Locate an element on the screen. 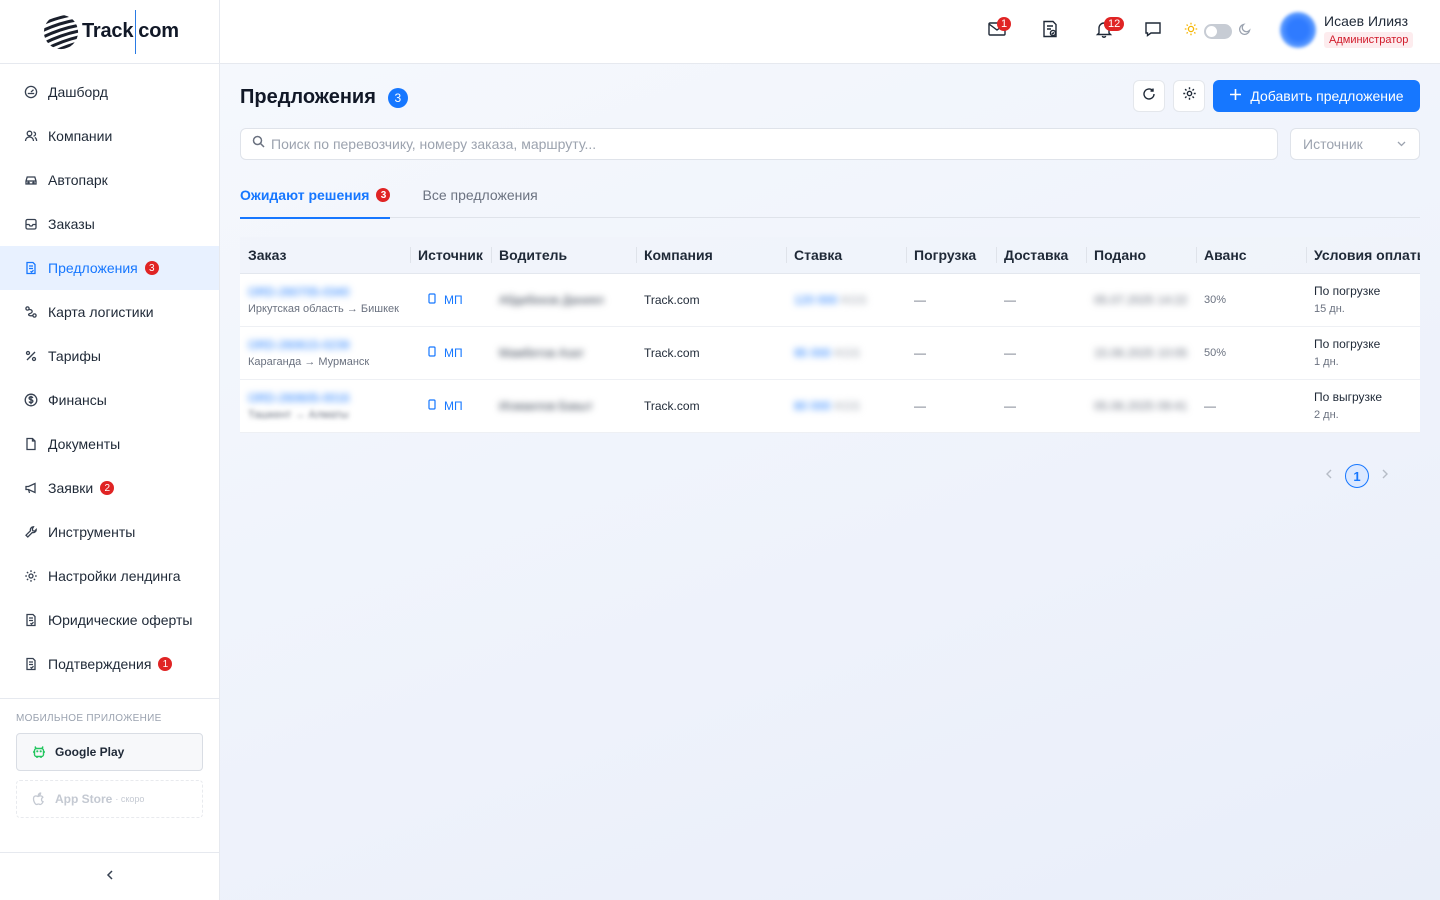 The width and height of the screenshot is (1440, 900). sidebar-item-orders: Заказы is located at coordinates (109, 224).